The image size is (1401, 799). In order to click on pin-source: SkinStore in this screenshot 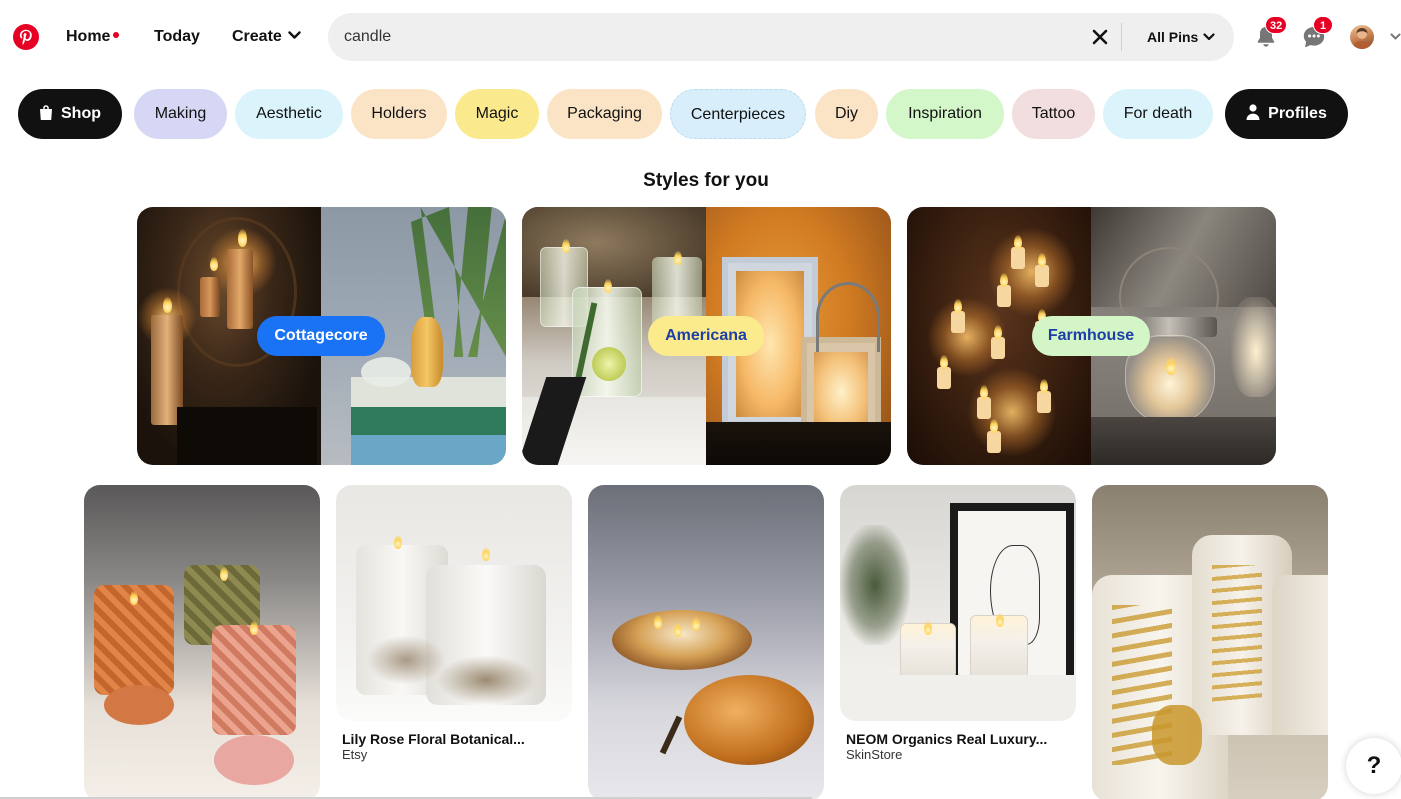, I will do `click(874, 755)`.